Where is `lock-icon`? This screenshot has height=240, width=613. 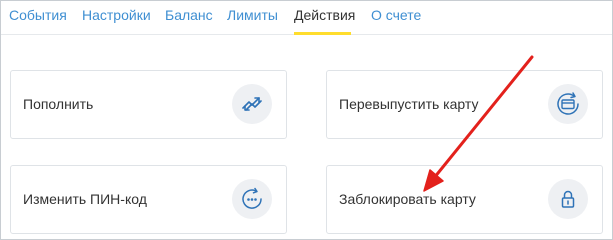 lock-icon is located at coordinates (568, 199).